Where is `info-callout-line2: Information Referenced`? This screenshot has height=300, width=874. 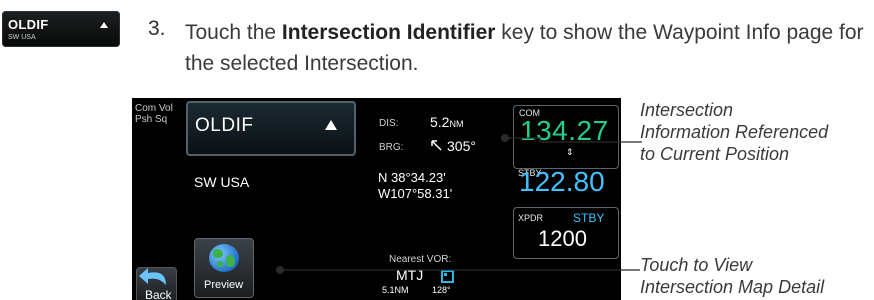 info-callout-line2: Information Referenced is located at coordinates (734, 132).